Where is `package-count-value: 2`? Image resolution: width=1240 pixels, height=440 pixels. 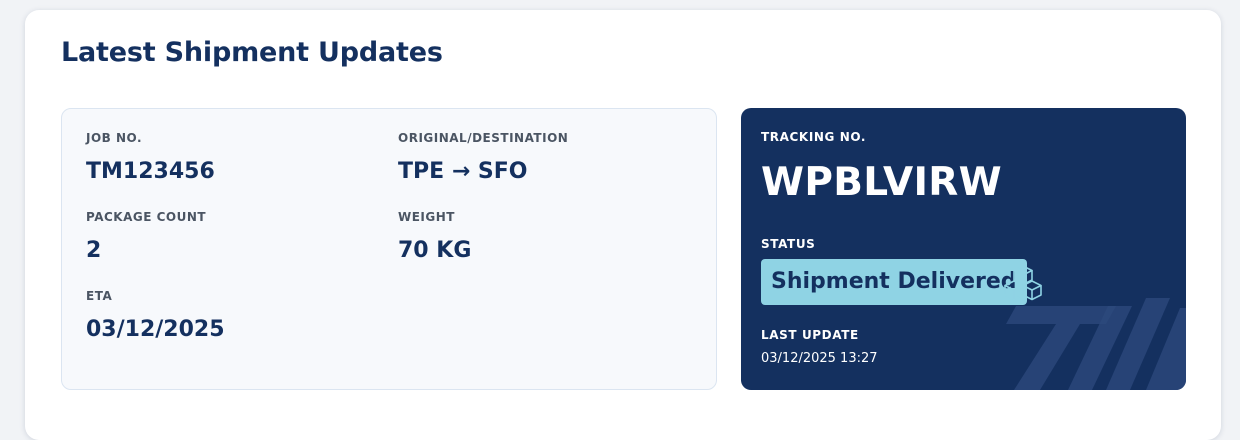 package-count-value: 2 is located at coordinates (94, 250).